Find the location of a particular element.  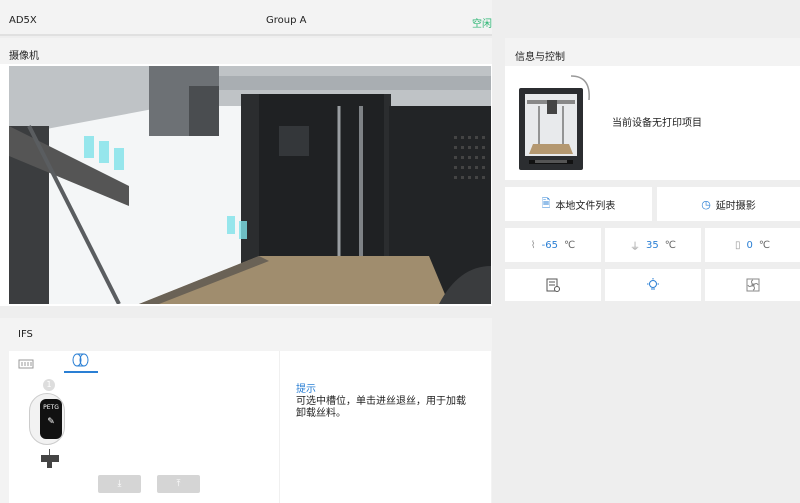

slot-number-badge: 1 is located at coordinates (49, 385).